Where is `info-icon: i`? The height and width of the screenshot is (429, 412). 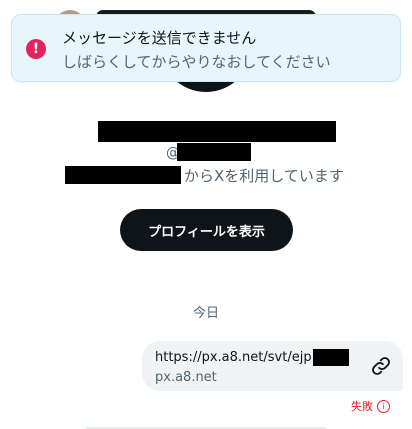 info-icon: i is located at coordinates (383, 406).